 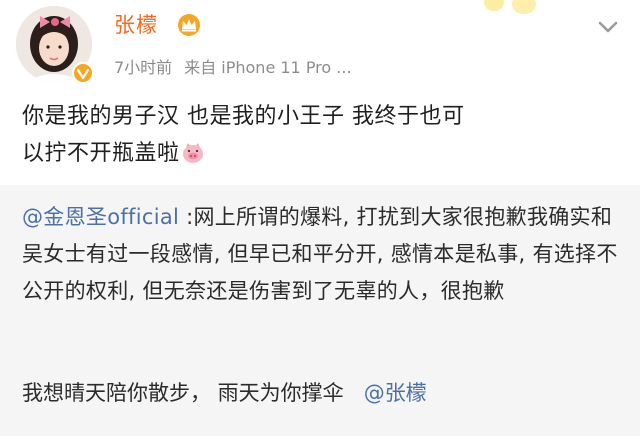 What do you see at coordinates (83, 73) in the screenshot?
I see `verified-badge-icon` at bounding box center [83, 73].